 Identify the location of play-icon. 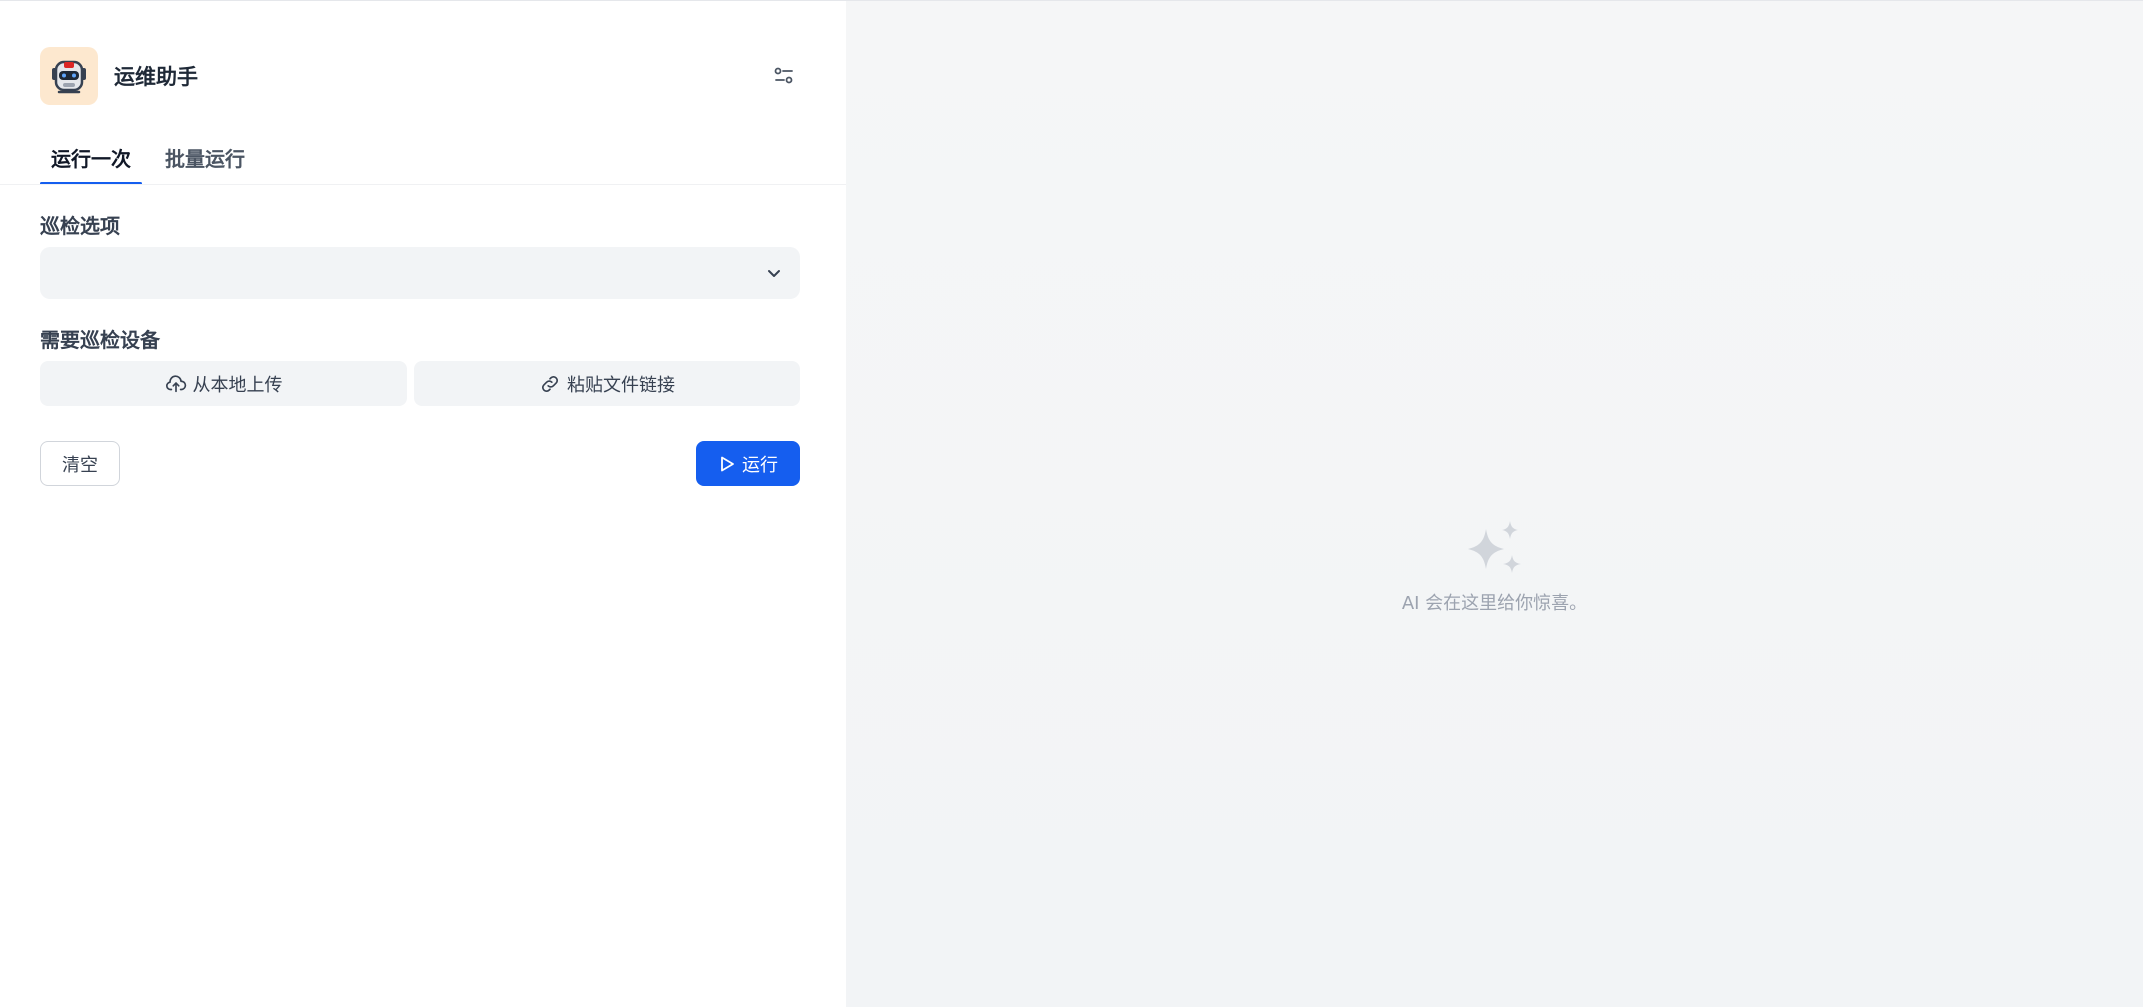
(727, 463).